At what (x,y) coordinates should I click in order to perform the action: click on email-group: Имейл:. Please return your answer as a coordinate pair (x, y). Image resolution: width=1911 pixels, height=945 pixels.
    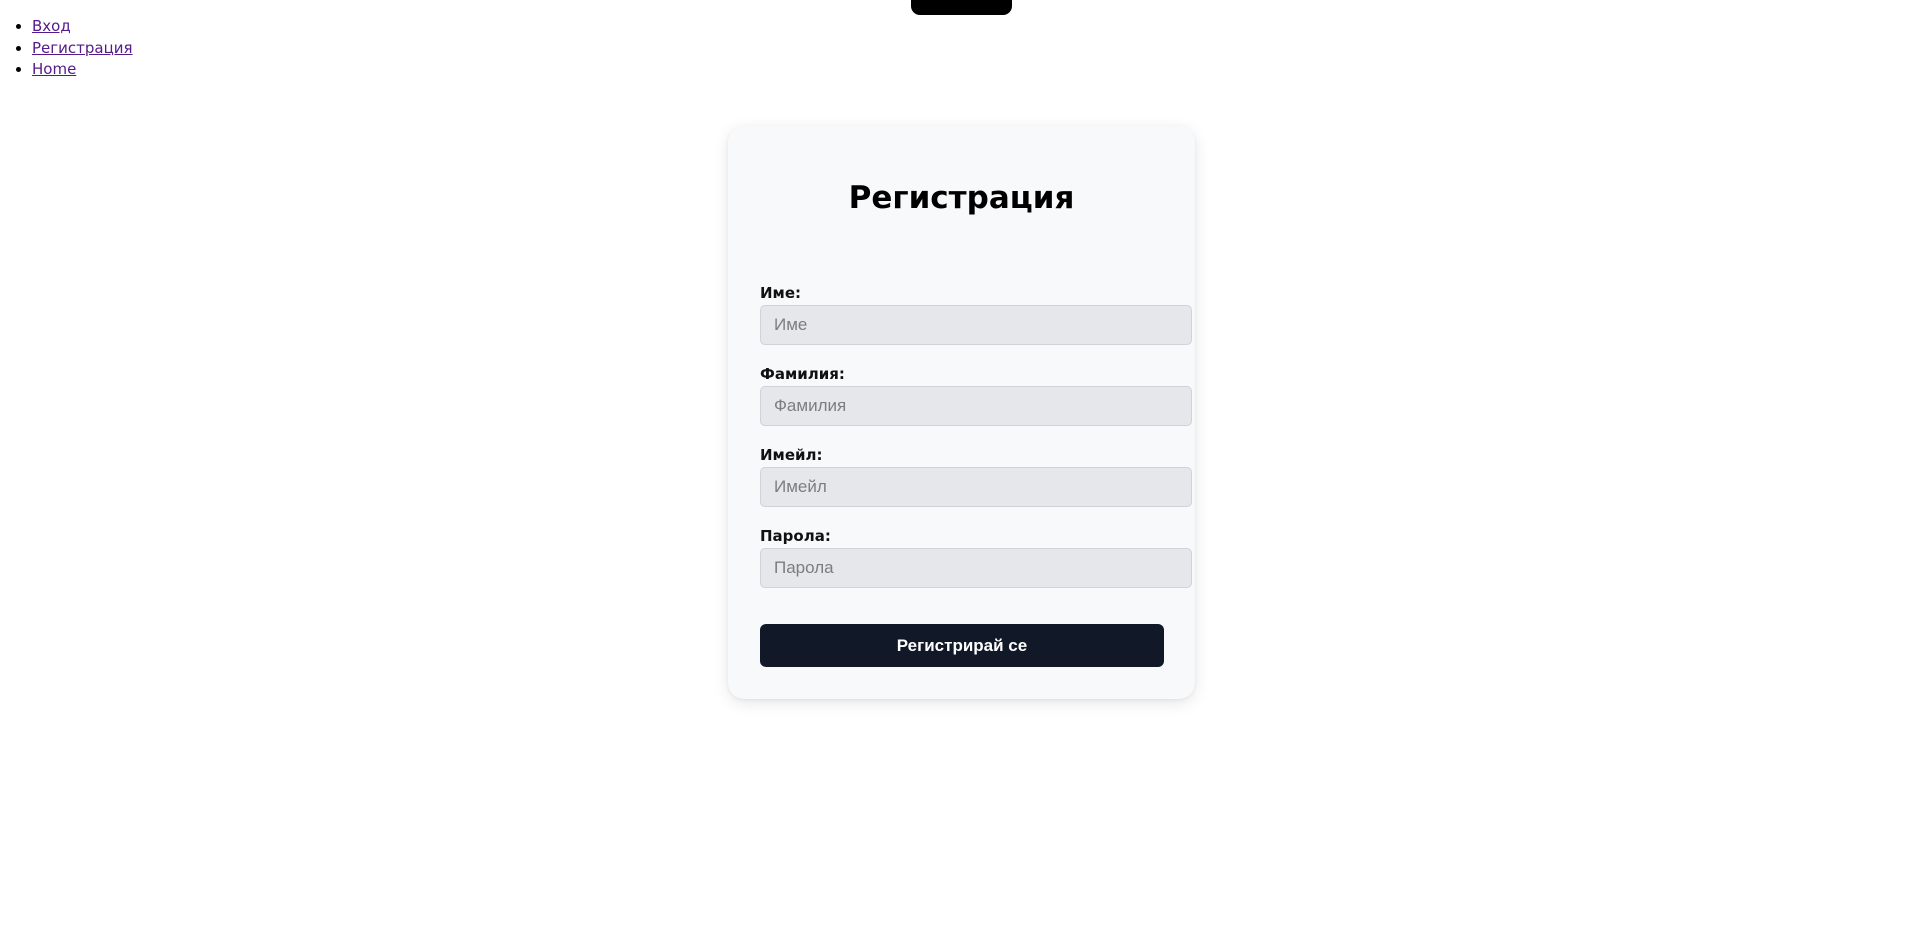
    Looking at the image, I should click on (976, 476).